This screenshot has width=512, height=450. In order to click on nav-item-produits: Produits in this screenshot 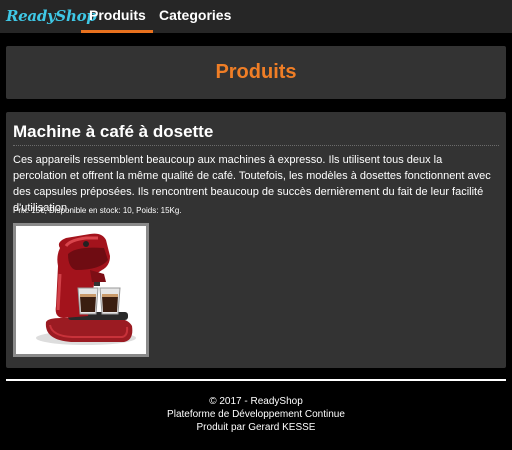, I will do `click(117, 15)`.